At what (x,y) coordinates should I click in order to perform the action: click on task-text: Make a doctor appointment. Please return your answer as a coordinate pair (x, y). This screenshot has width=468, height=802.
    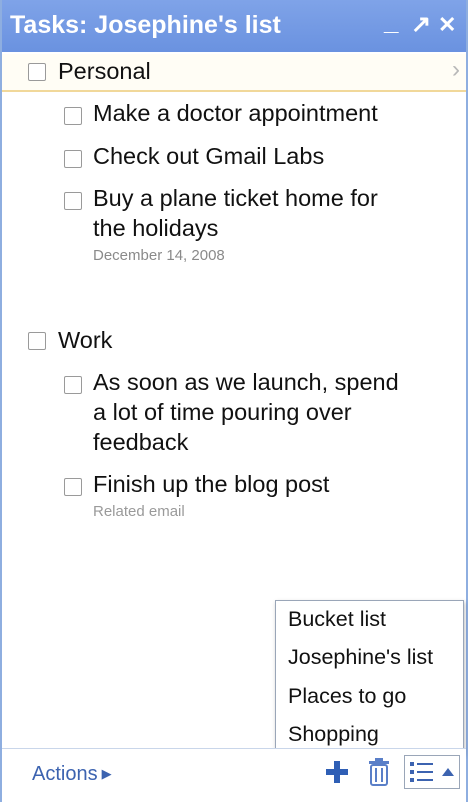
    Looking at the image, I should click on (235, 113).